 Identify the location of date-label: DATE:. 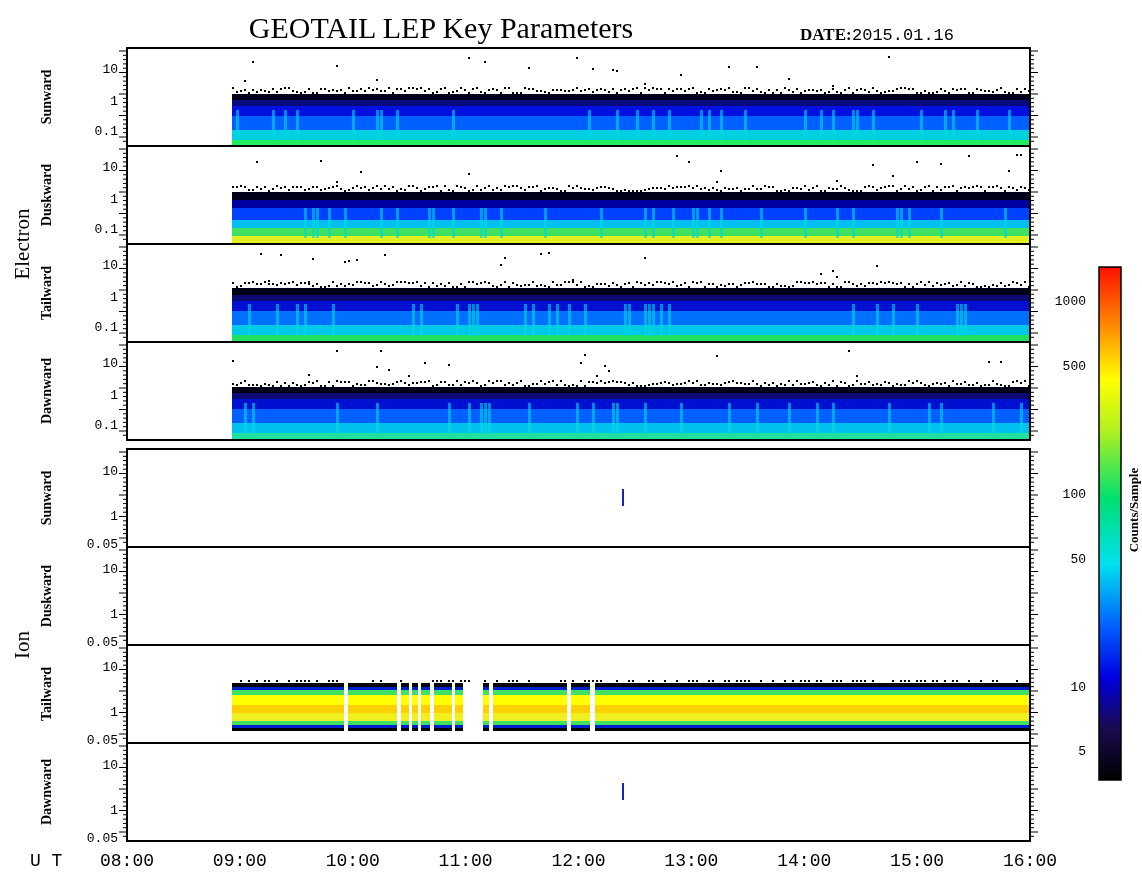
(826, 34).